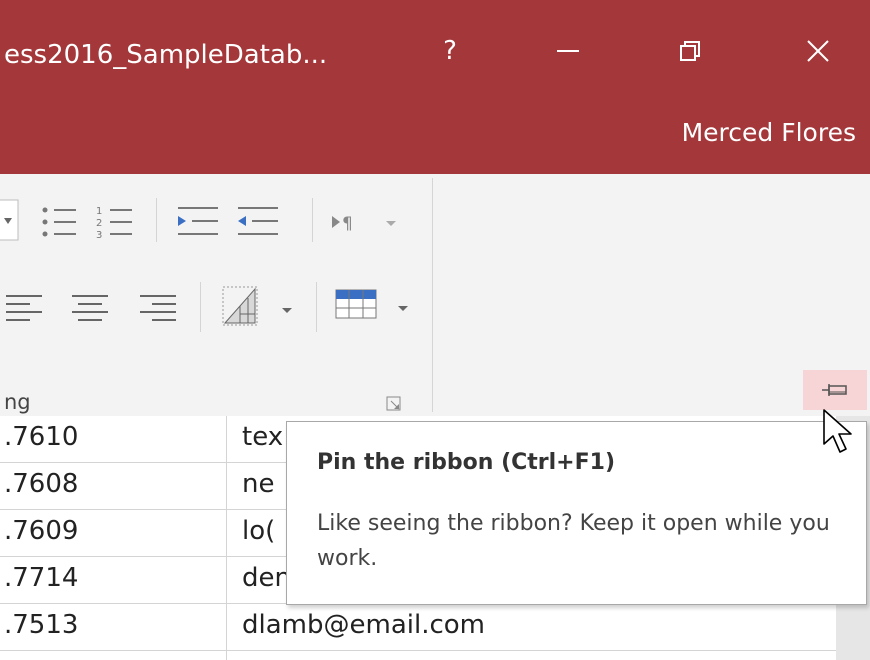 The height and width of the screenshot is (660, 870). I want to click on mouse-cursor-icon, so click(837, 431).